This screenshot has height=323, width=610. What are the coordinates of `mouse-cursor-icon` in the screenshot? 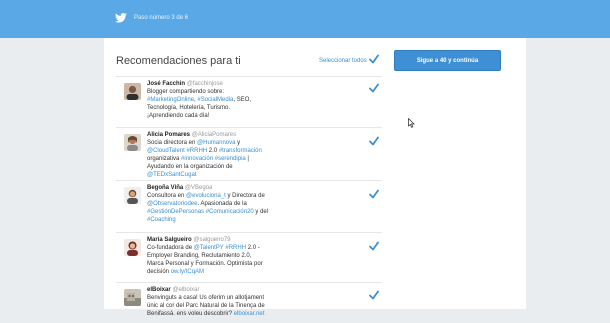 It's located at (411, 123).